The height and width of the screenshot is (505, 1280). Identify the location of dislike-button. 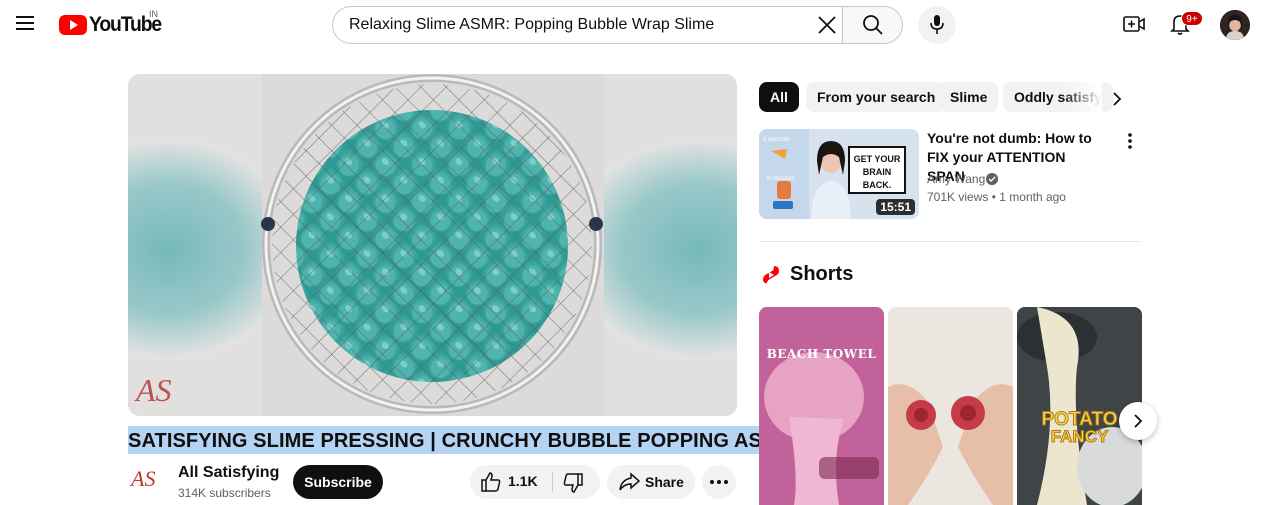
(577, 482).